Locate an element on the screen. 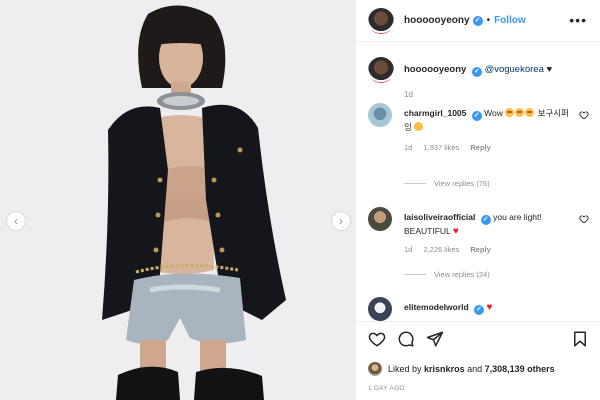 Image resolution: width=600 pixels, height=400 pixels. liker-avatar is located at coordinates (375, 369).